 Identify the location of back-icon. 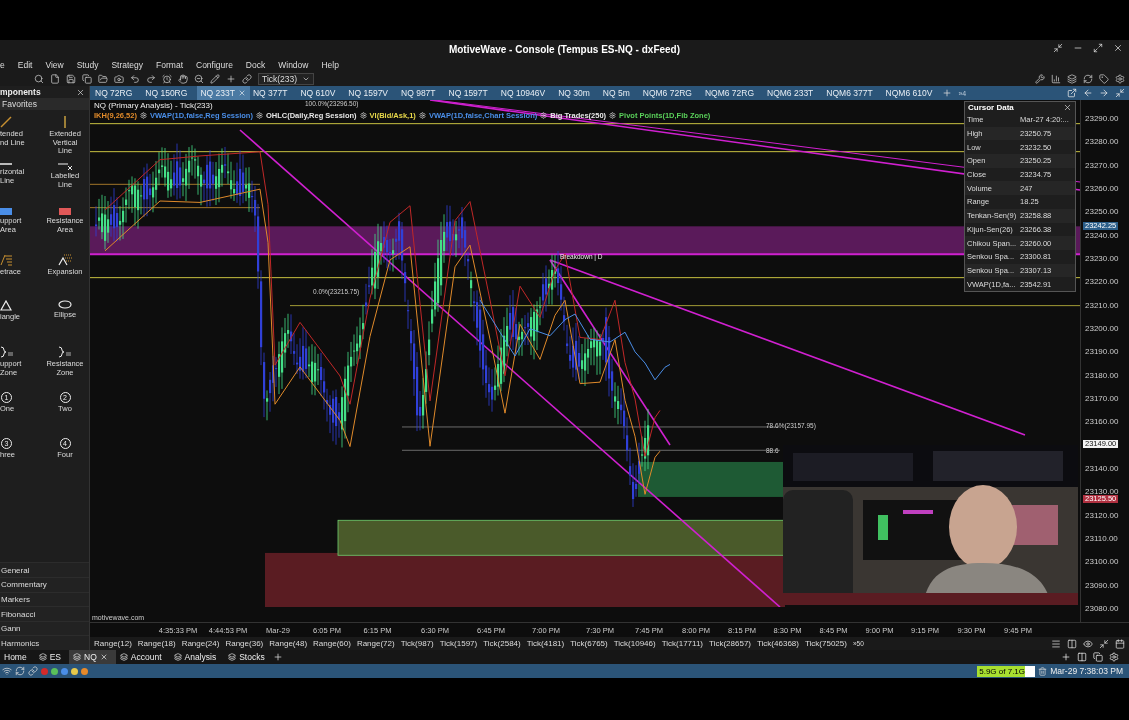
(1088, 93).